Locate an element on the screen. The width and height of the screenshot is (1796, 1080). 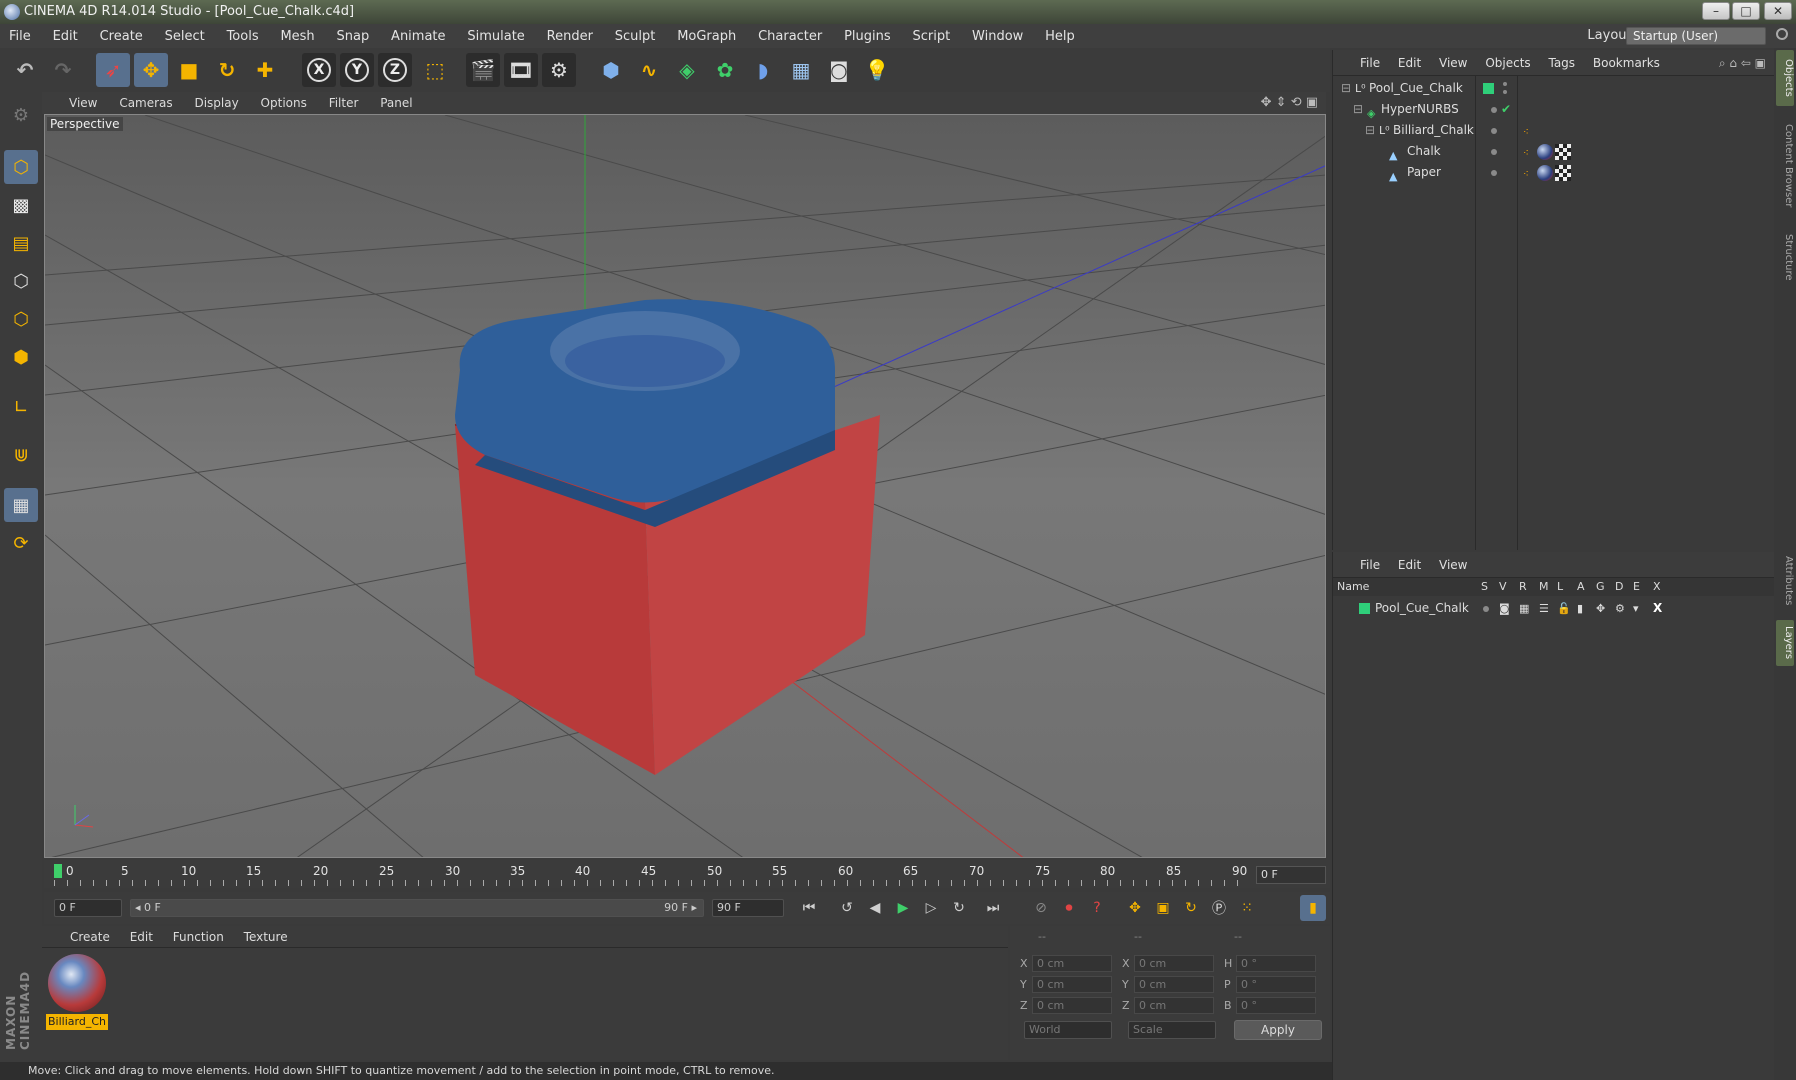
material-menu-create: Create is located at coordinates (90, 937).